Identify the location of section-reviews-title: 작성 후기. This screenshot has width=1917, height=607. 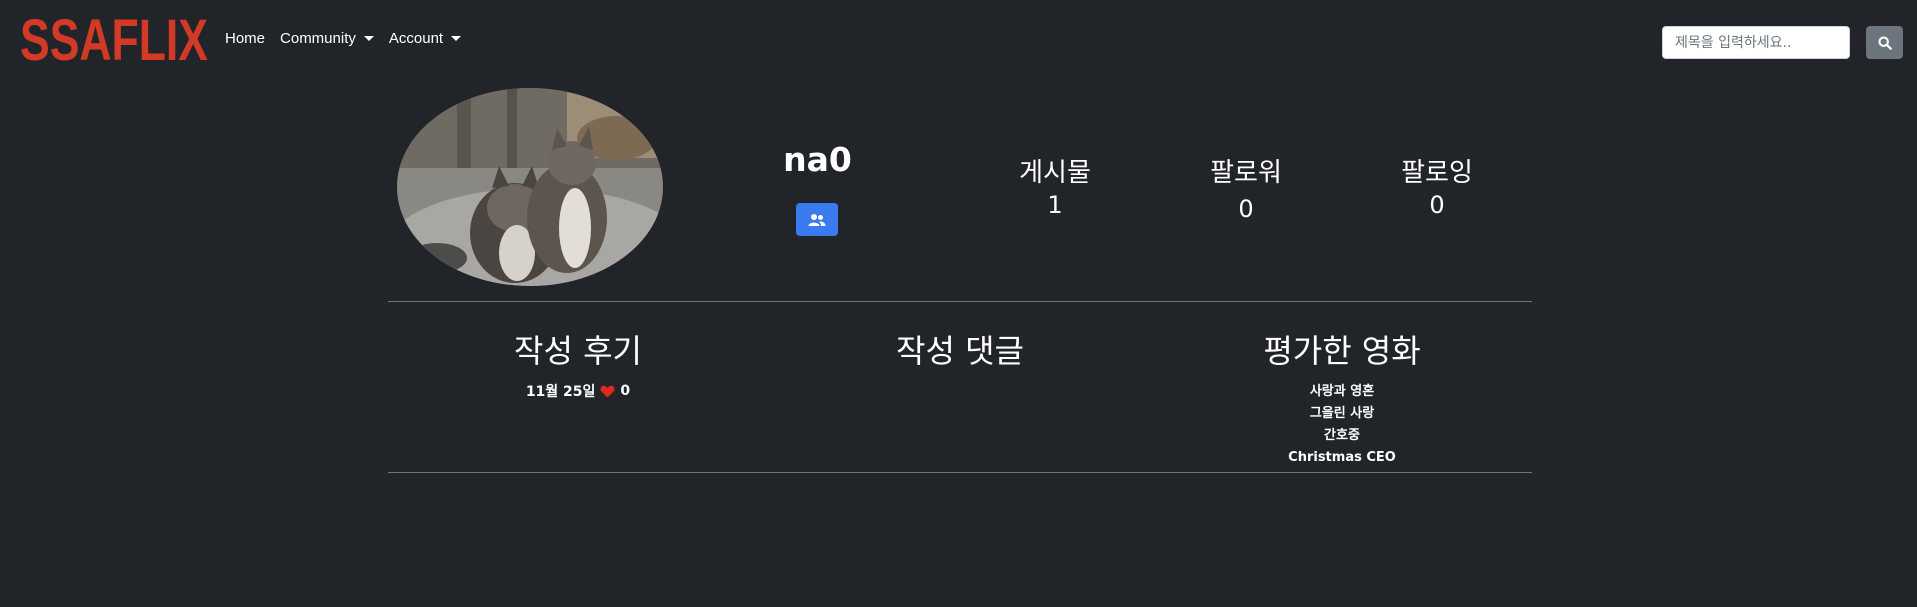
(578, 351).